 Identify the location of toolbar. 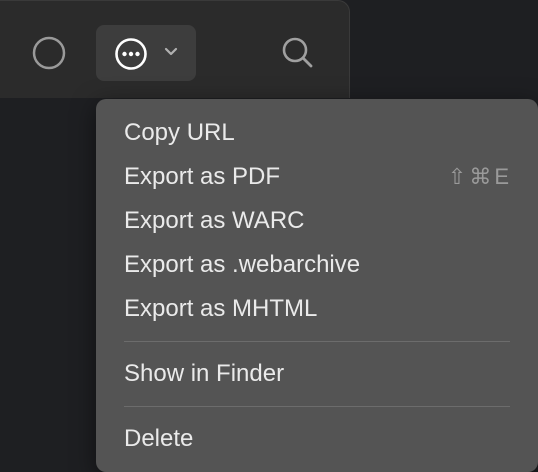
(175, 49).